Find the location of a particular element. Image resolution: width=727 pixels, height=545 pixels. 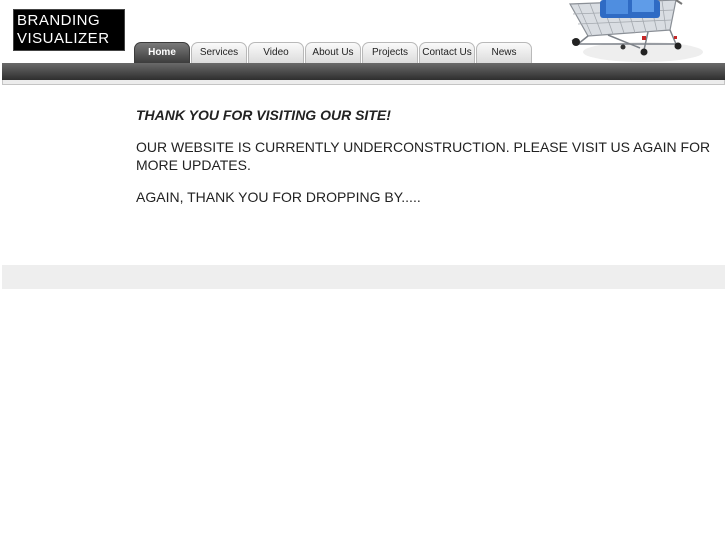

shopping-cart-icon is located at coordinates (628, 31).